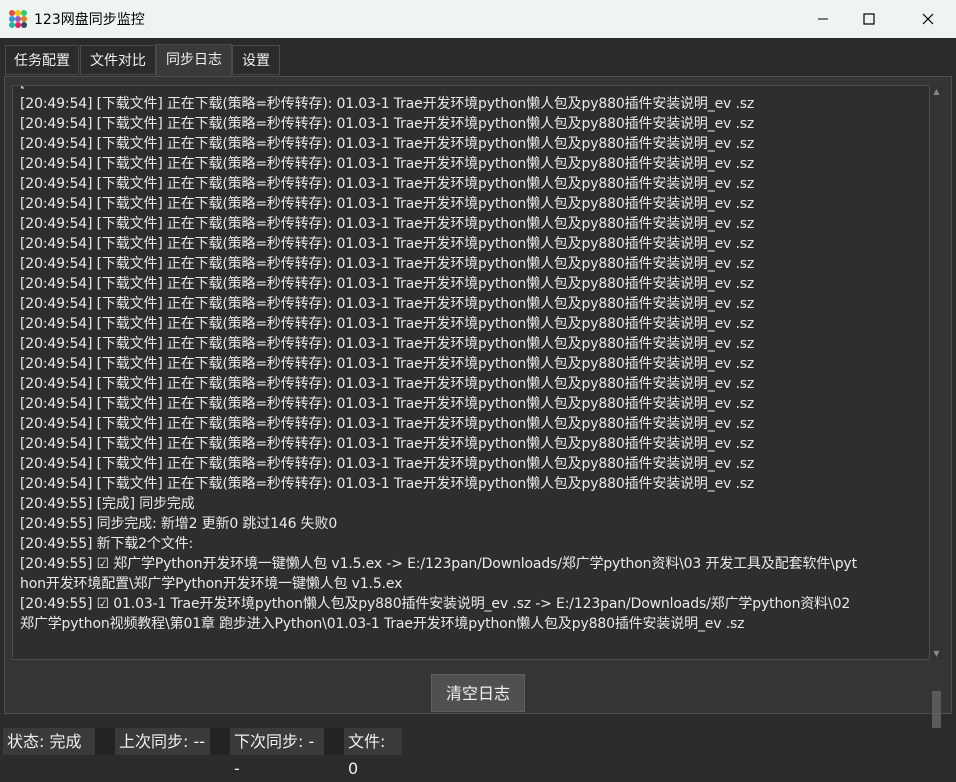  What do you see at coordinates (194, 60) in the screenshot?
I see `tab-sync-log: 同步日志` at bounding box center [194, 60].